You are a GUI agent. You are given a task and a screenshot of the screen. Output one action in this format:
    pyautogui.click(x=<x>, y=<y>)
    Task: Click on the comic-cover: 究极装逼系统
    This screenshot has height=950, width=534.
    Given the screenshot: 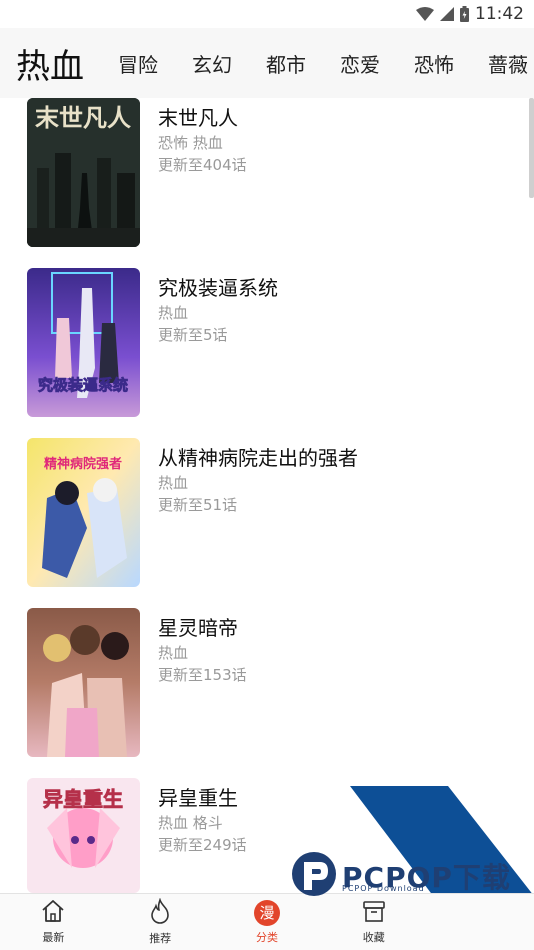 What is the action you would take?
    pyautogui.click(x=83, y=342)
    